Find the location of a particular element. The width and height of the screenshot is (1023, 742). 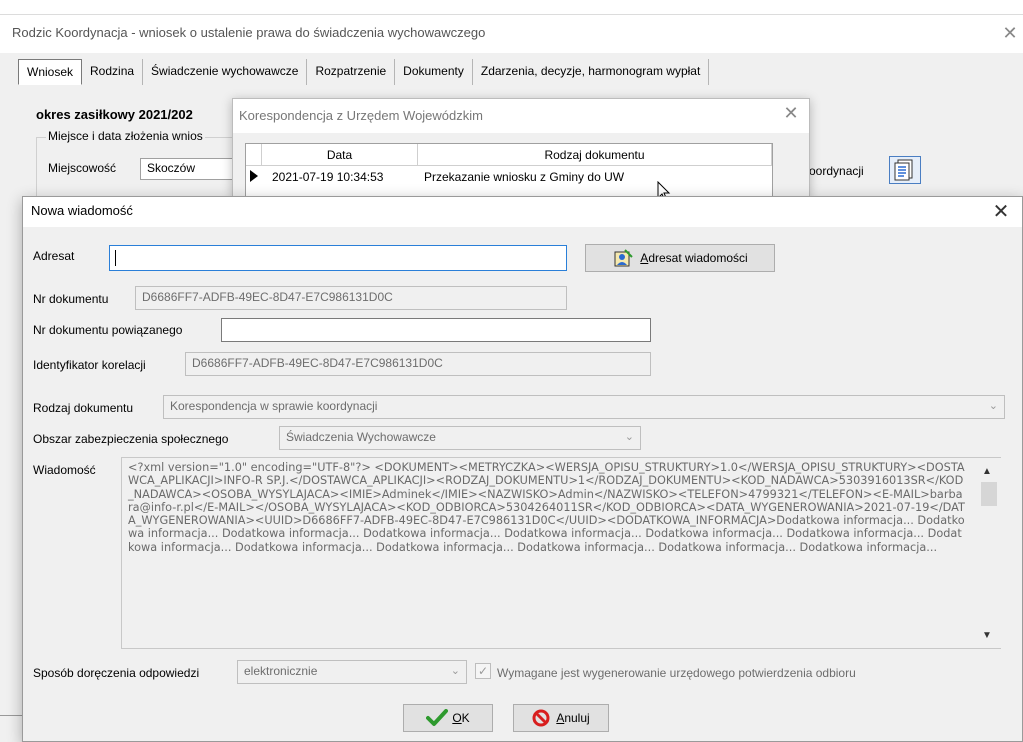

scroll-down-icon: ▼ is located at coordinates (987, 635).